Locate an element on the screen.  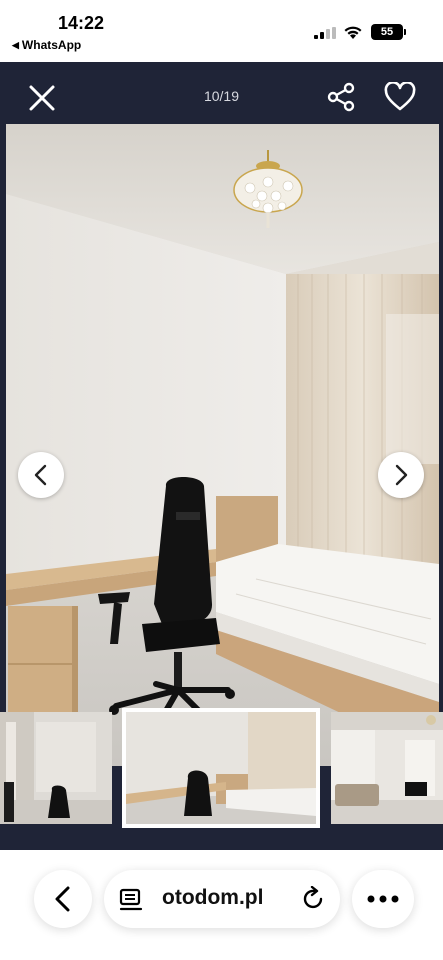
status-bar: 14:22 ◀ WhatsApp 55 is located at coordinates (221, 31).